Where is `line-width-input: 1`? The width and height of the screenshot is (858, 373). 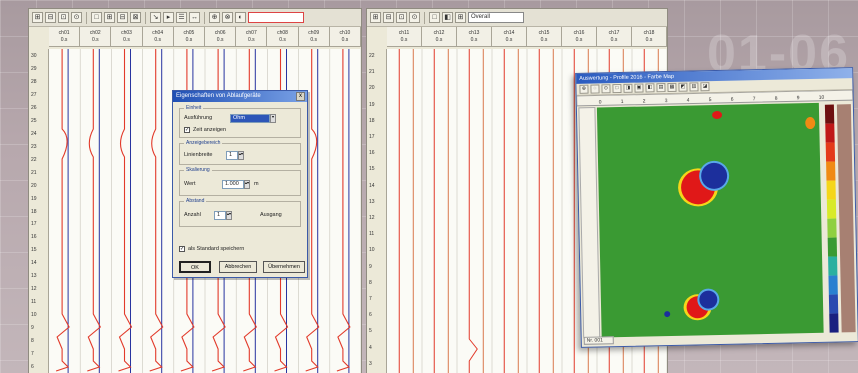
line-width-input: 1 is located at coordinates (232, 155).